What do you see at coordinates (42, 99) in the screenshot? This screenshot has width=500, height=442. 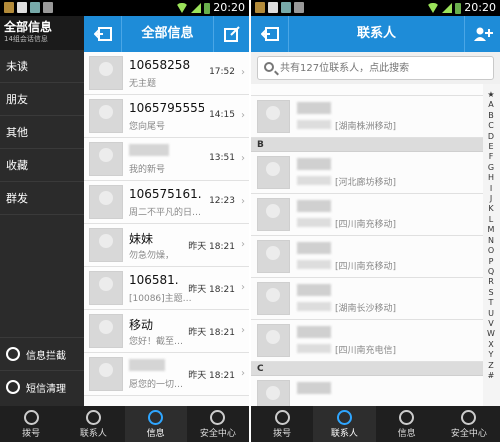 I see `side-item-friends: 朋友` at bounding box center [42, 99].